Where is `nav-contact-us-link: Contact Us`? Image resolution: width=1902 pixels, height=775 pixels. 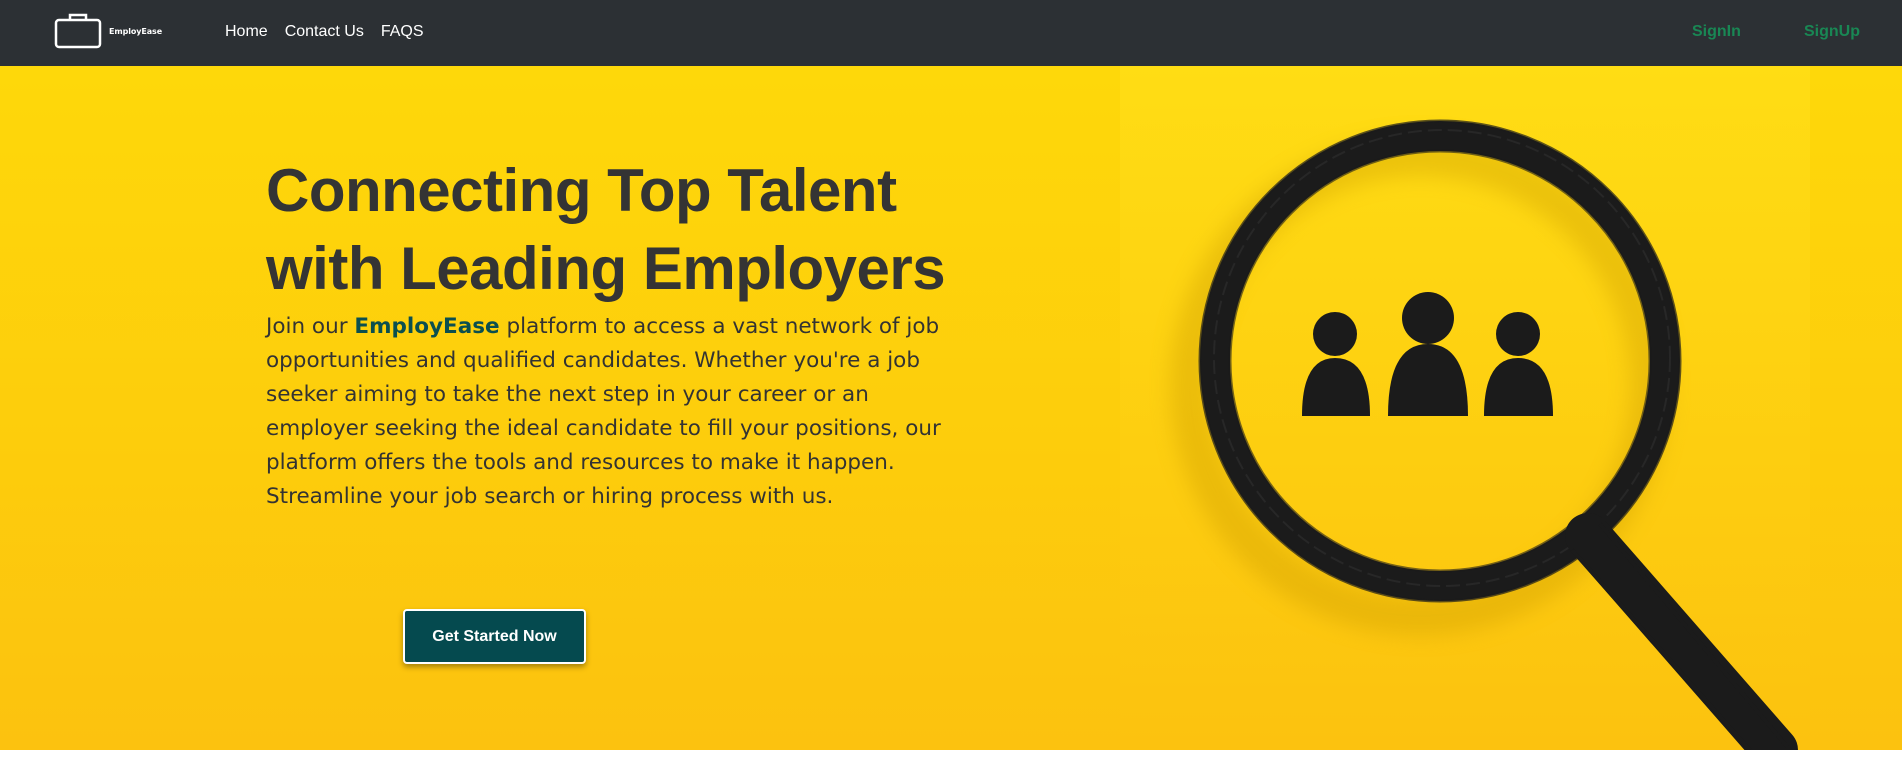
nav-contact-us-link: Contact Us is located at coordinates (324, 32).